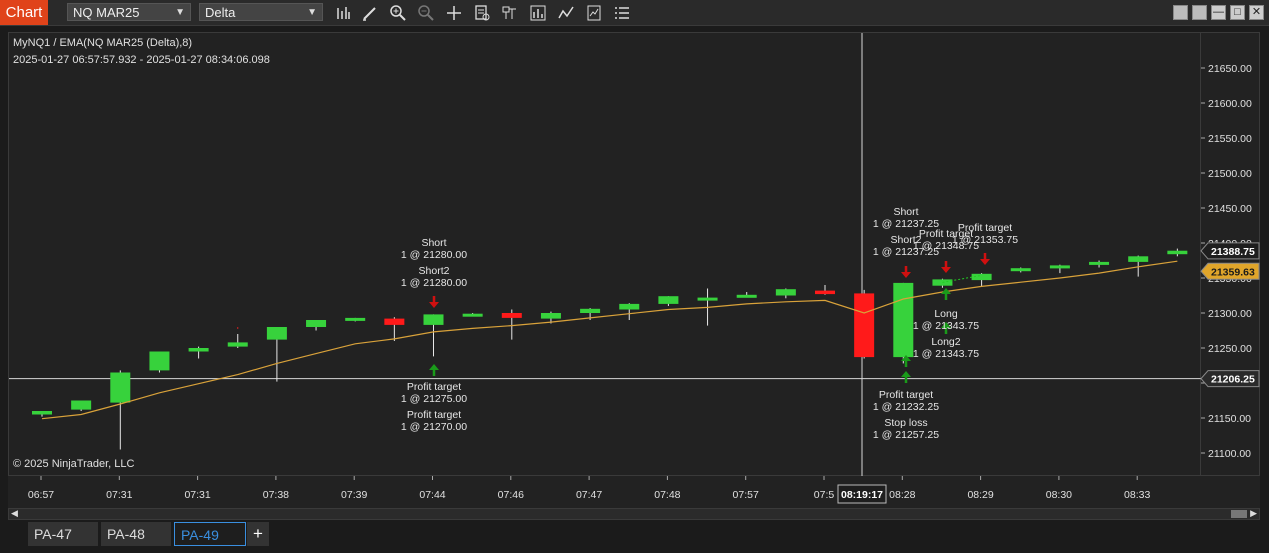 This screenshot has height=553, width=1269. Describe the element at coordinates (1256, 12) in the screenshot. I see `close-icon: ✕` at that location.